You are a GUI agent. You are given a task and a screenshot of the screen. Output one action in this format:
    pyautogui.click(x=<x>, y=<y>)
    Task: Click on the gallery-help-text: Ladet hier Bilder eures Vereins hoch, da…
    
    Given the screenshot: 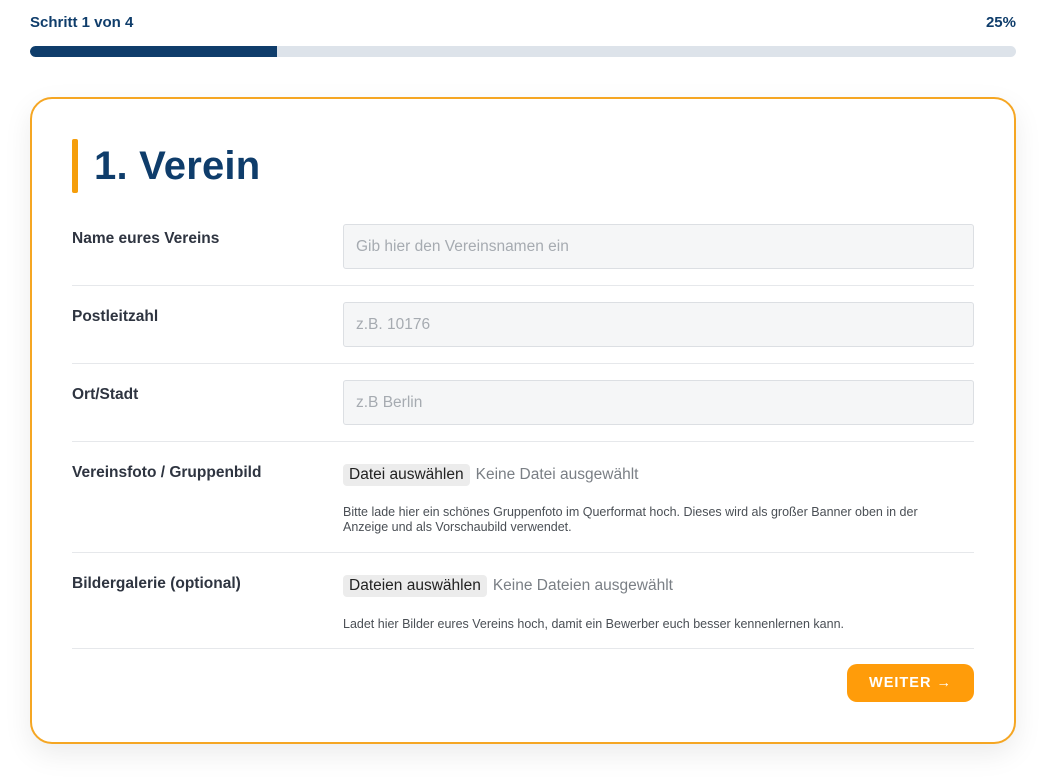 What is the action you would take?
    pyautogui.click(x=594, y=624)
    